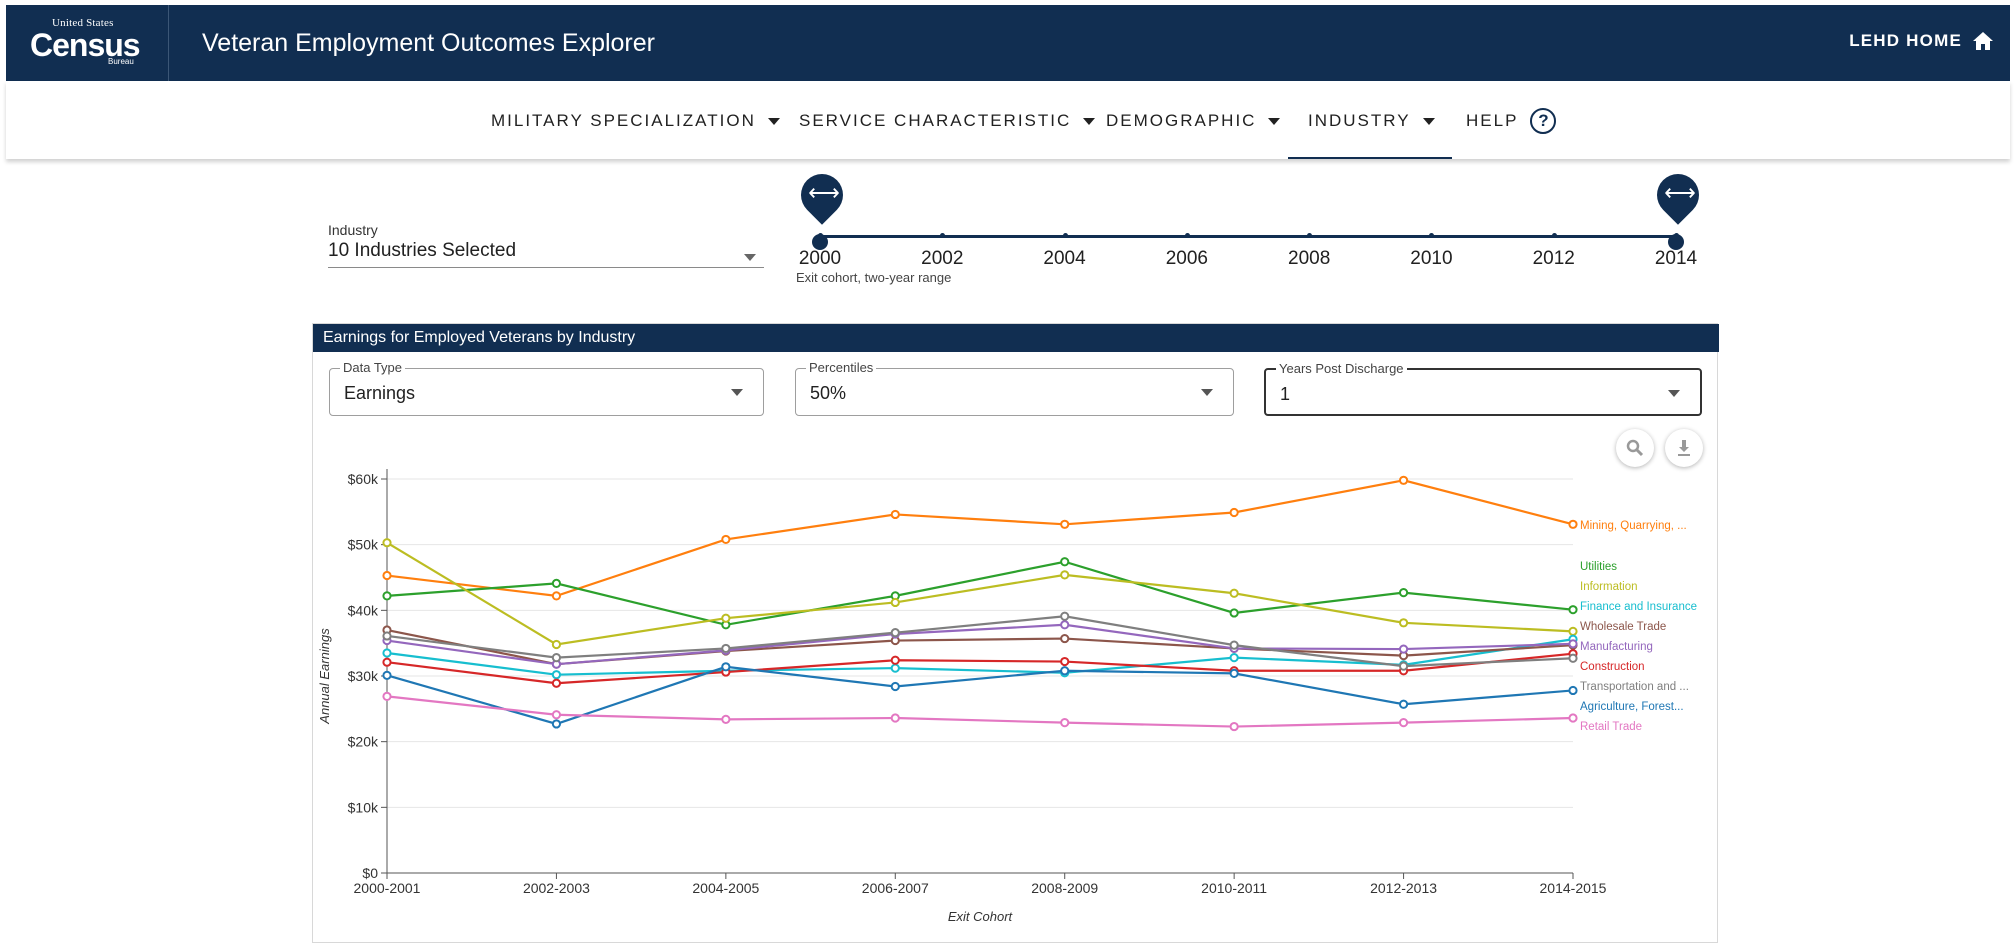 The image size is (2016, 944). Describe the element at coordinates (168, 43) in the screenshot. I see `topbar-divider` at that location.